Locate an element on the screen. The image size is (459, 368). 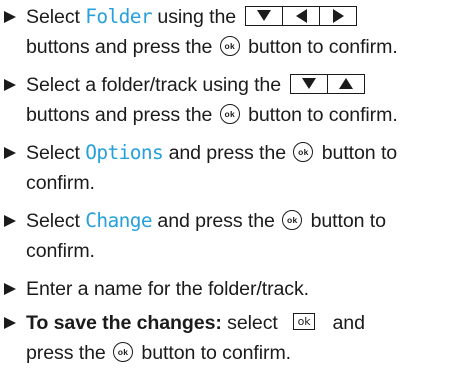
arrow-left-key-icon is located at coordinates (300, 15).